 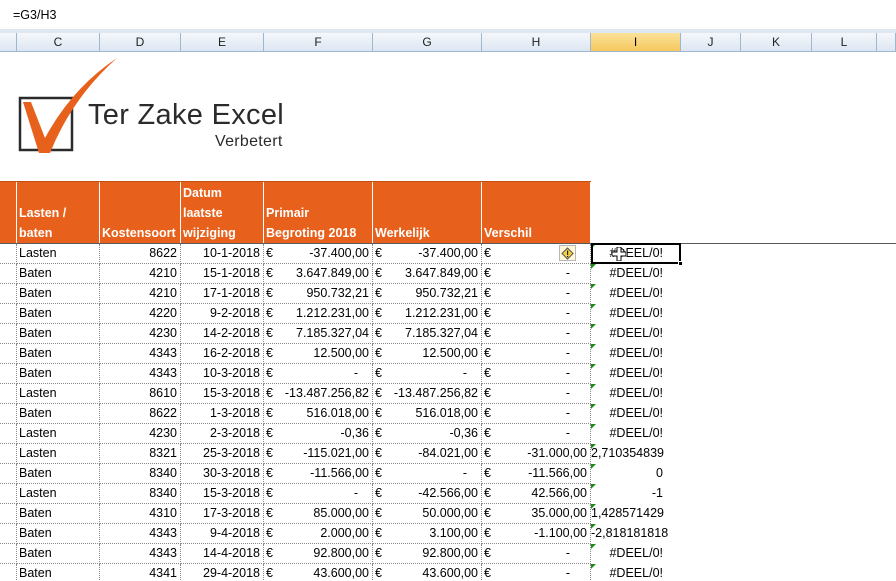 I want to click on cell-primair: €92.800,00, so click(x=318, y=554).